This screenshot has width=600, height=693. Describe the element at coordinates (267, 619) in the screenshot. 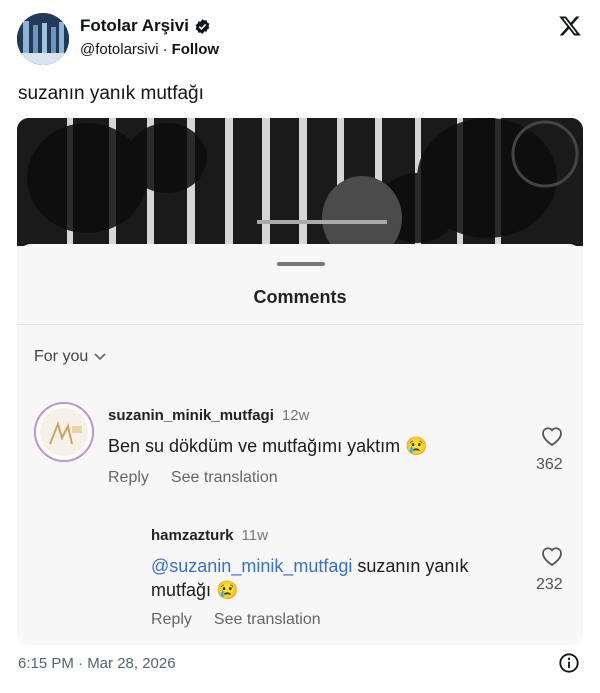

I see `reply-see-translation-button: See translation` at that location.